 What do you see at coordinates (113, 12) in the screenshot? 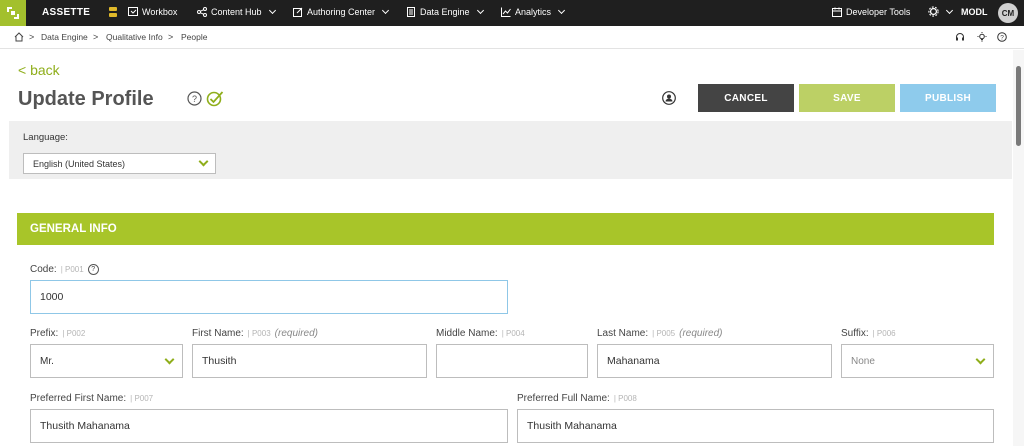
I see `pinned-icon` at bounding box center [113, 12].